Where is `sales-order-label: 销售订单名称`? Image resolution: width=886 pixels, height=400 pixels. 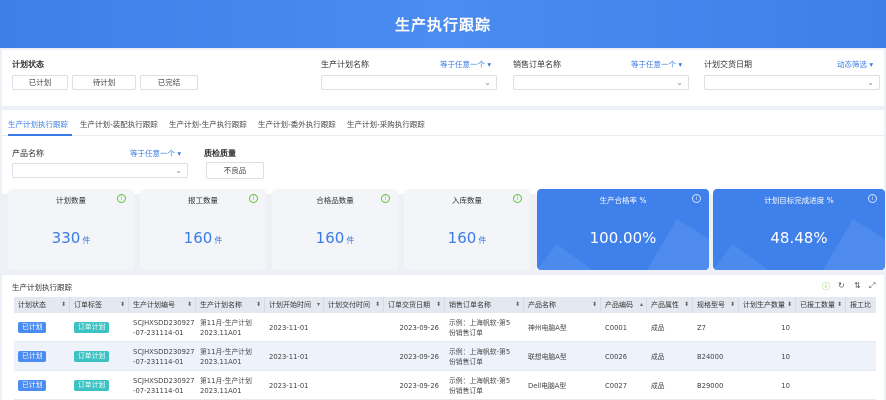 sales-order-label: 销售订单名称 is located at coordinates (537, 64).